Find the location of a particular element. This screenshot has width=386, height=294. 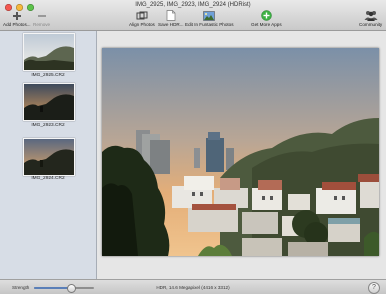

align-photos-button: Align Photos is located at coordinates (142, 18).